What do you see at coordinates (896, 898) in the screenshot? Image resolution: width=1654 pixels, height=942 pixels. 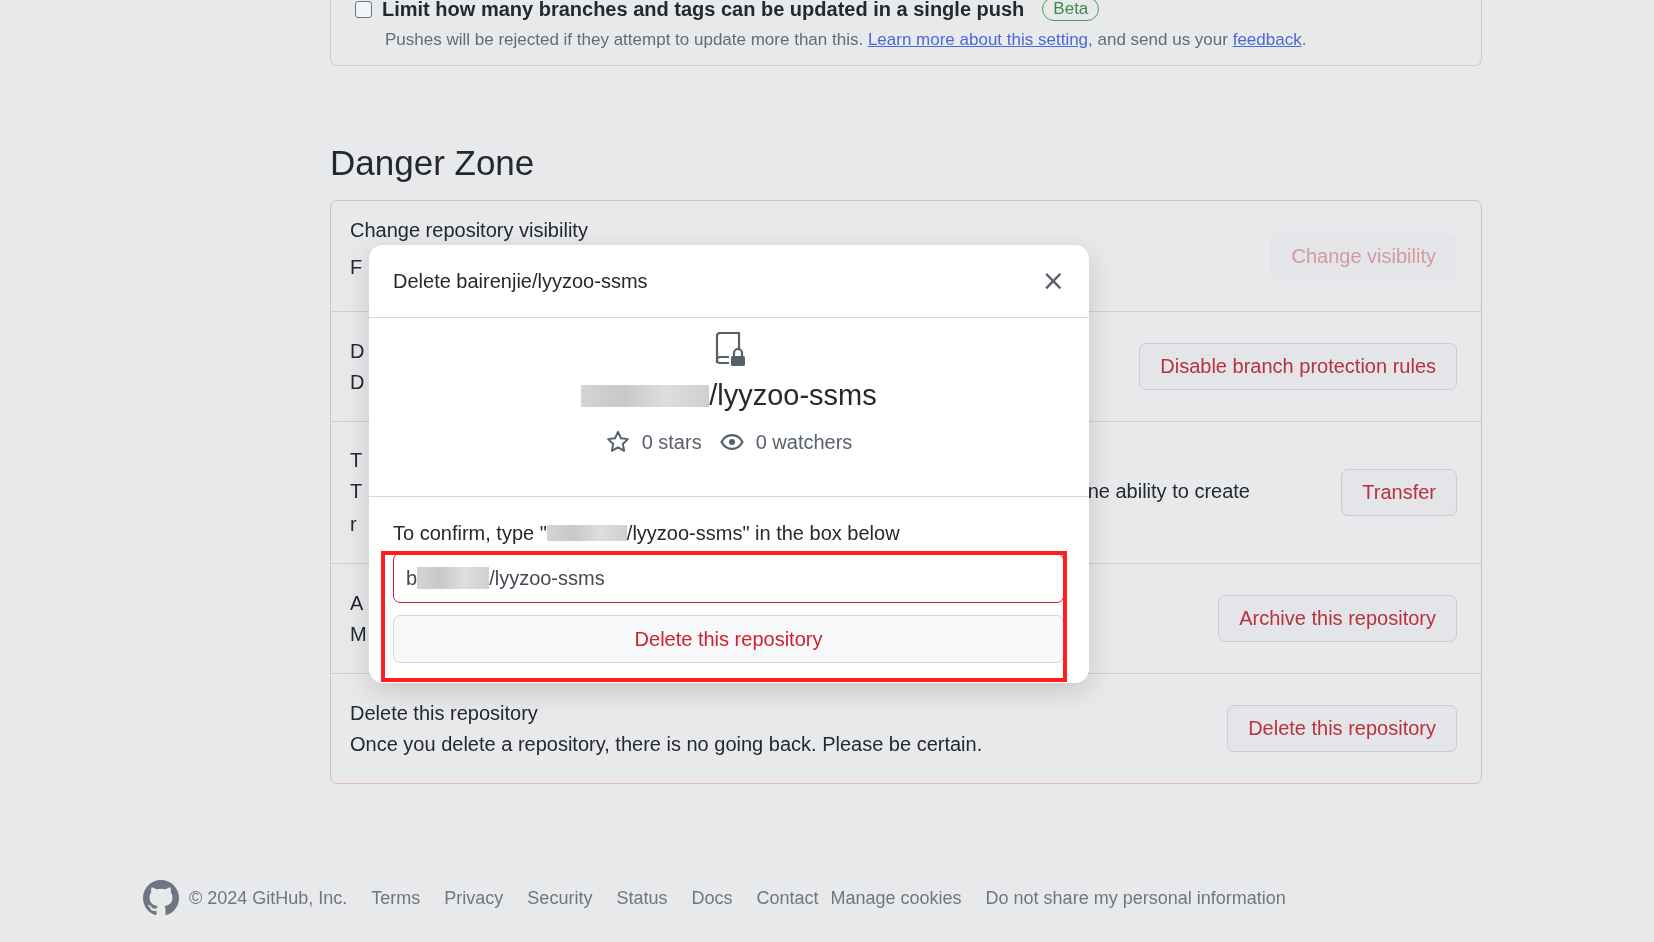 I see `footer-link: Manage cookies` at bounding box center [896, 898].